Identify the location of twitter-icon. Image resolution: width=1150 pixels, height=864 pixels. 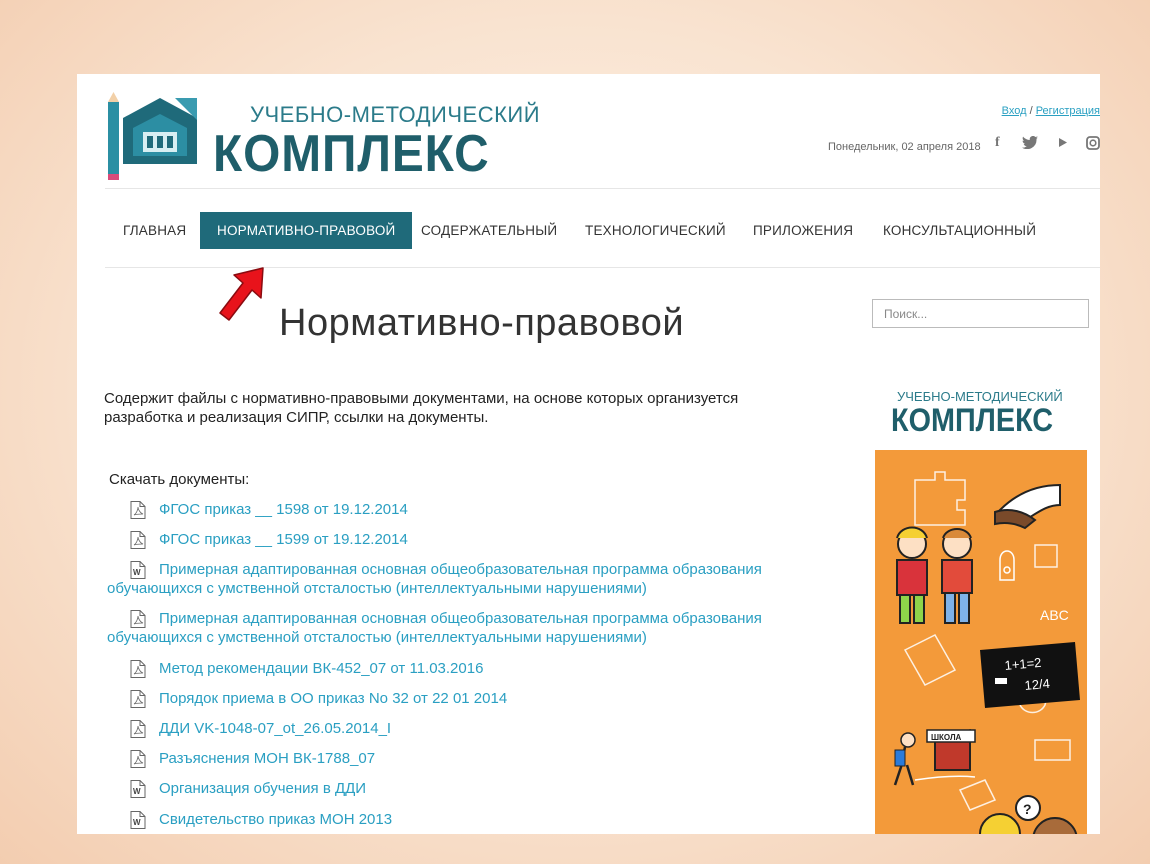
(1030, 142).